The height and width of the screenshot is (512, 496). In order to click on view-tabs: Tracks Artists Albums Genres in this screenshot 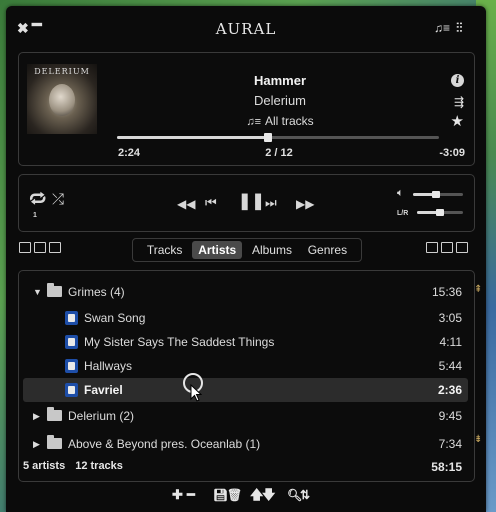, I will do `click(247, 250)`.